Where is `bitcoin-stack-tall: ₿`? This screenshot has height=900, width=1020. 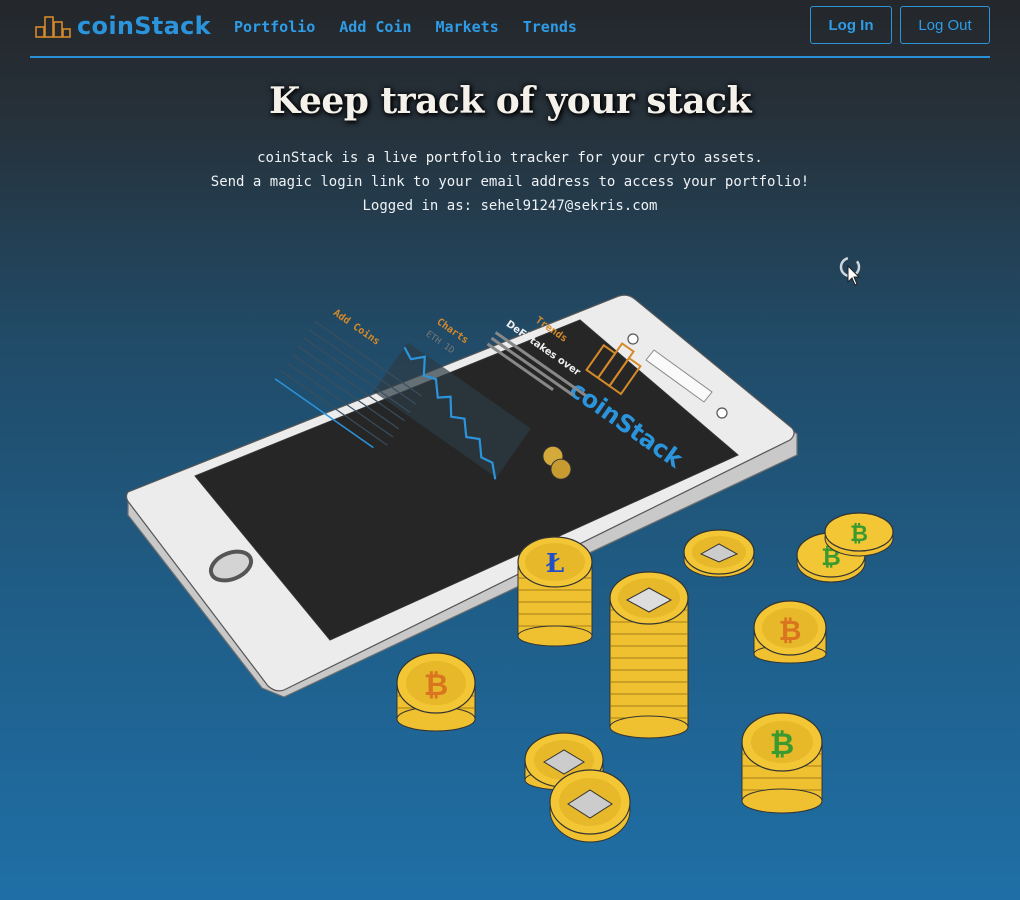 bitcoin-stack-tall: ₿ is located at coordinates (782, 763).